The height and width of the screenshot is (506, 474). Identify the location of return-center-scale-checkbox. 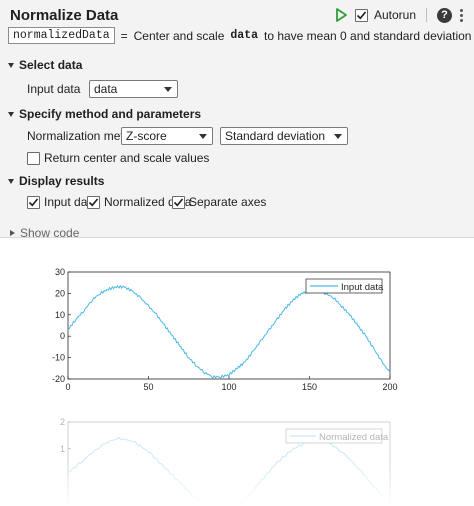
(33, 158).